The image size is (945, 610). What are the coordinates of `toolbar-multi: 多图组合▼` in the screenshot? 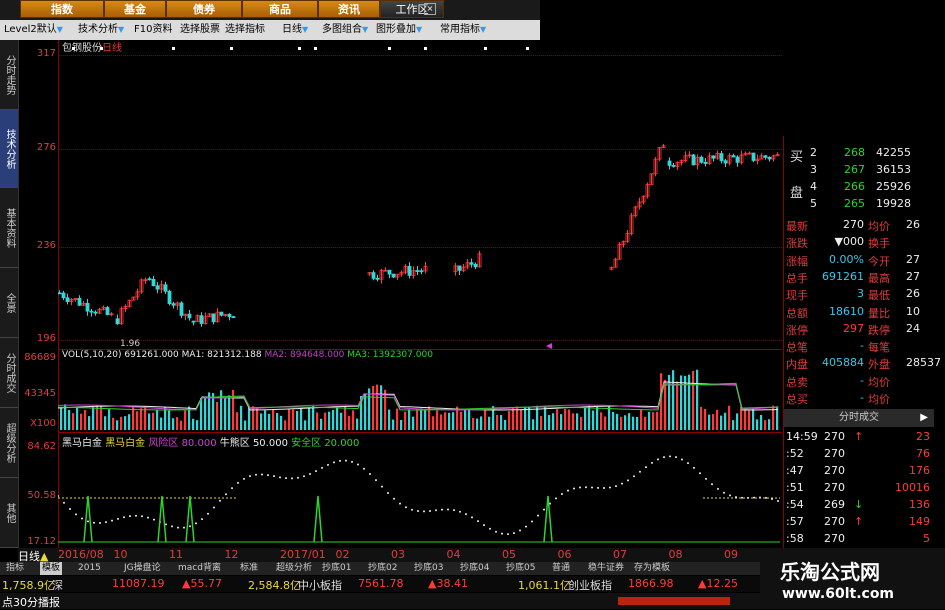 It's located at (345, 30).